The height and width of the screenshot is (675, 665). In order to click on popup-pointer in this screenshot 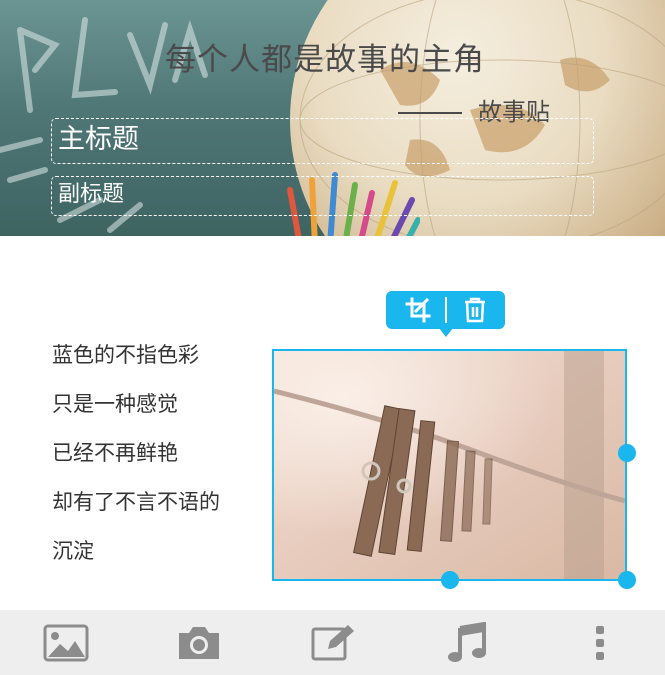, I will do `click(446, 332)`.